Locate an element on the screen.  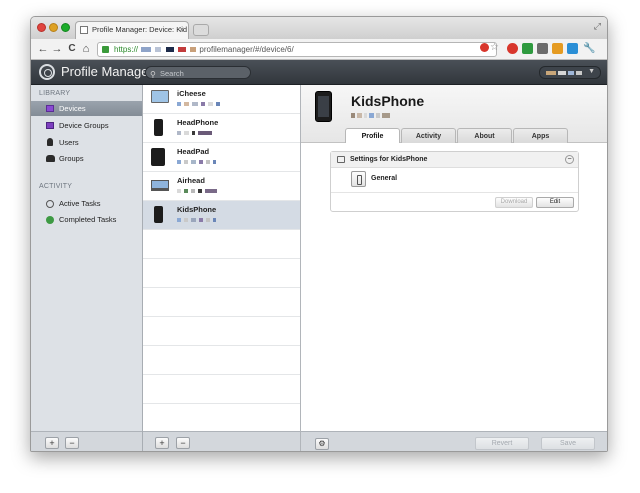
sidebar-item-label: Device Groups is located at coordinates (84, 125).